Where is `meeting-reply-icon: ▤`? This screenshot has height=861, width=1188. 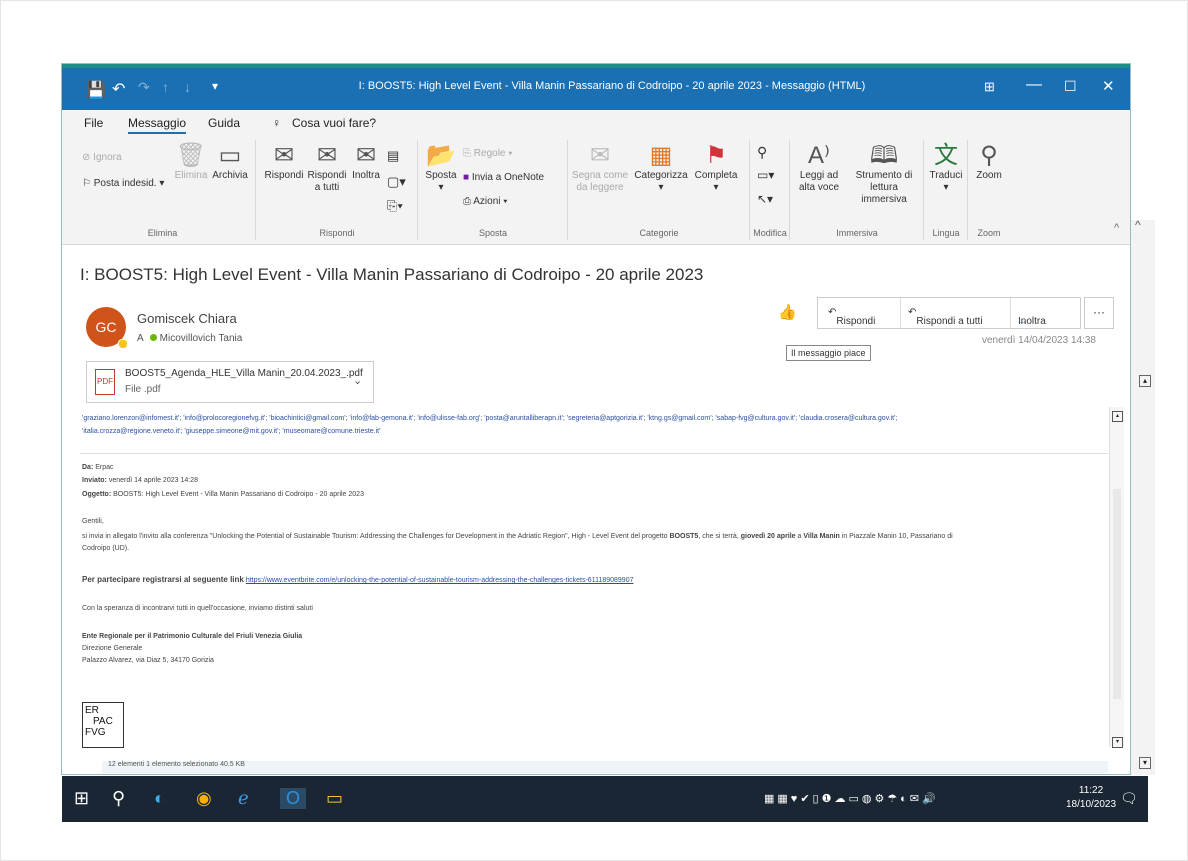
meeting-reply-icon: ▤ is located at coordinates (393, 156).